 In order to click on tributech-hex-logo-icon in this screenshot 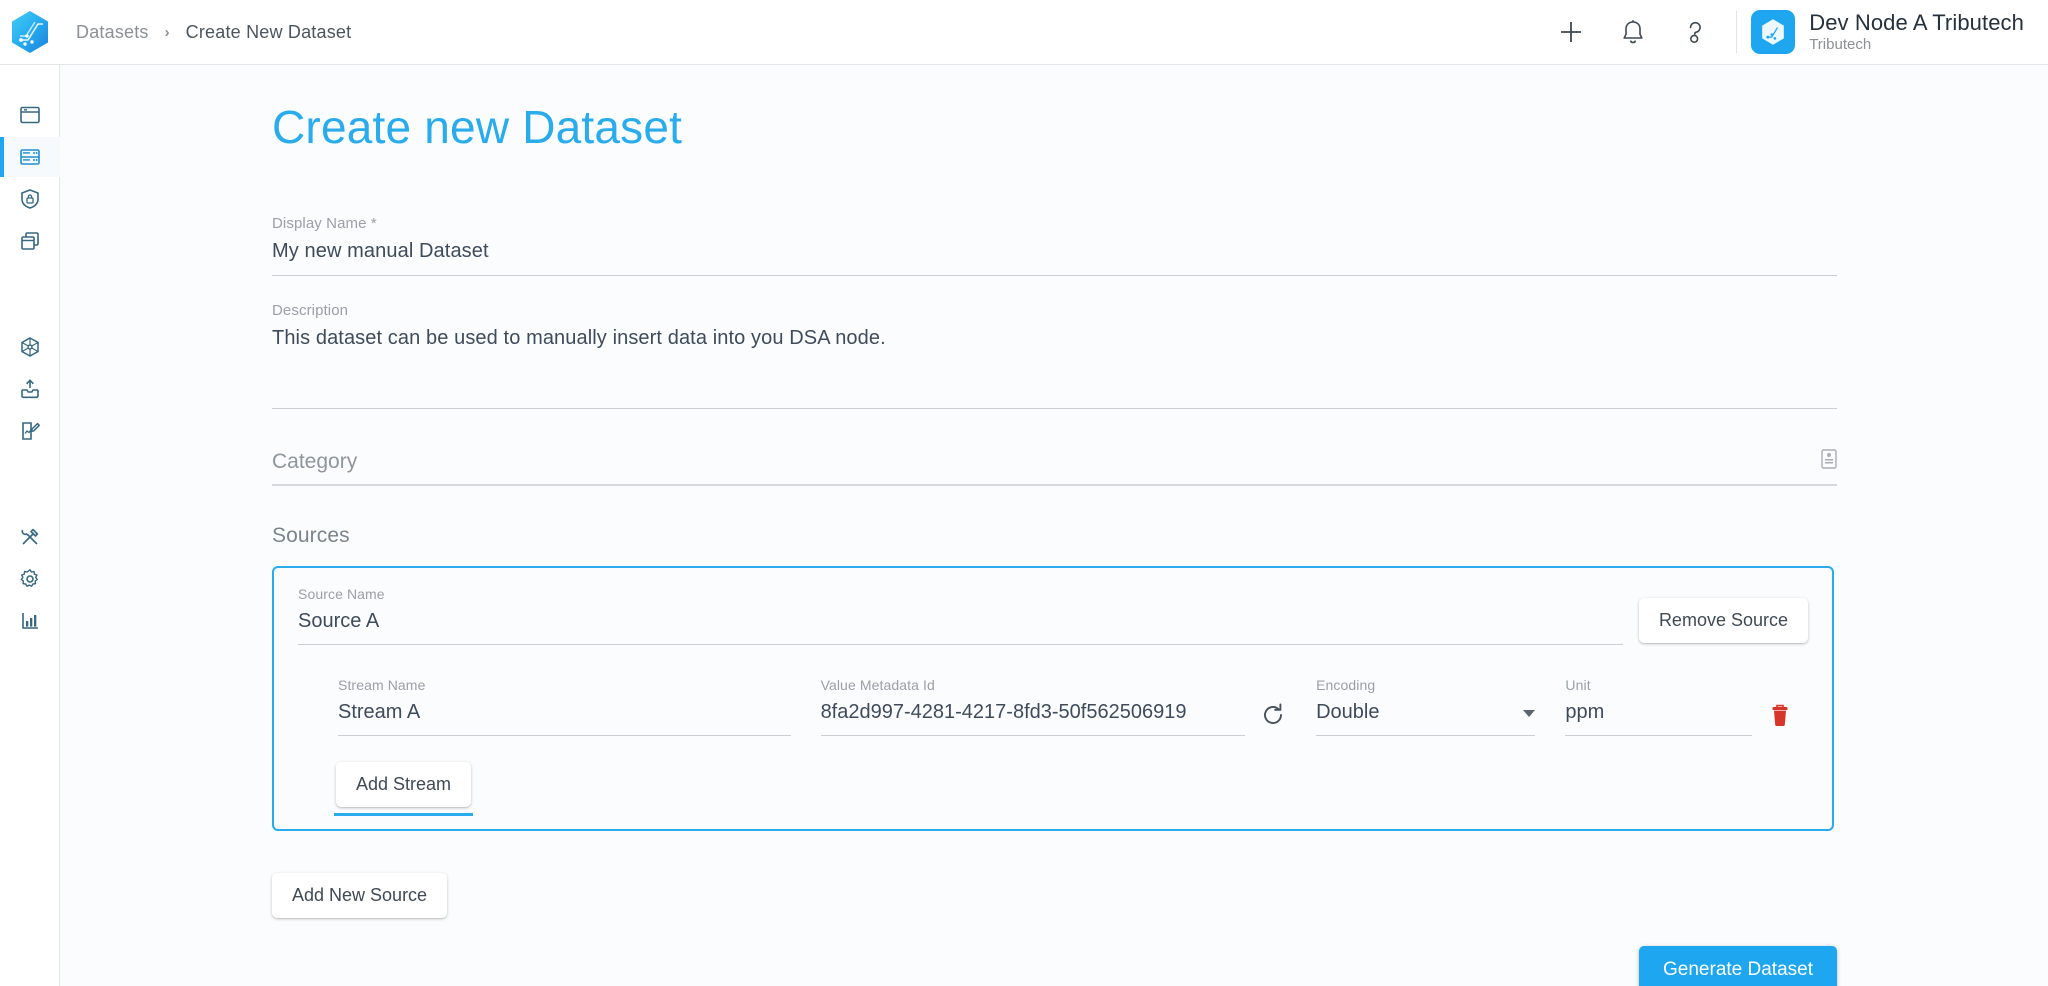, I will do `click(30, 32)`.